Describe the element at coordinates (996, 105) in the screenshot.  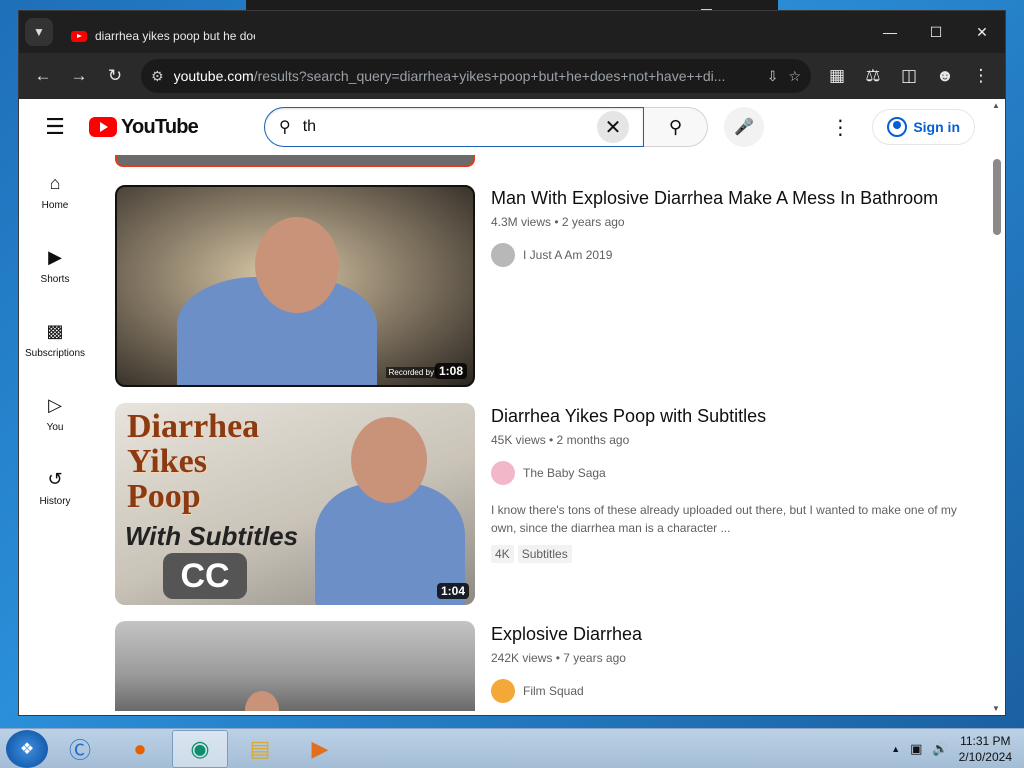
I see `scroll-up-icon: ▲` at that location.